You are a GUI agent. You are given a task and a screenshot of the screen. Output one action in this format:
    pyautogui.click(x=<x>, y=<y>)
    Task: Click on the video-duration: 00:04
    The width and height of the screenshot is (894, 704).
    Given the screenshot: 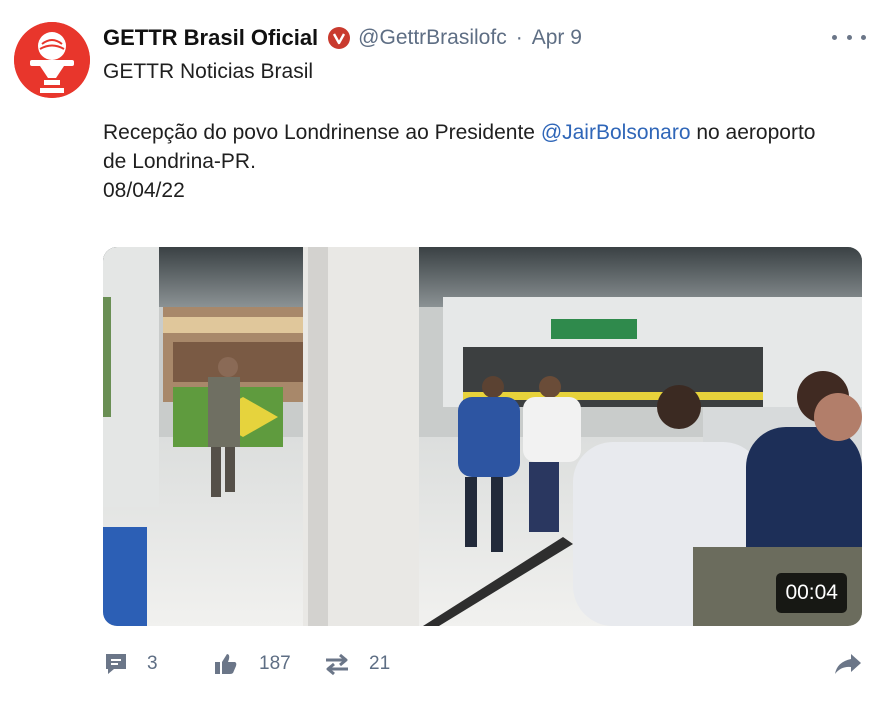 What is the action you would take?
    pyautogui.click(x=811, y=593)
    